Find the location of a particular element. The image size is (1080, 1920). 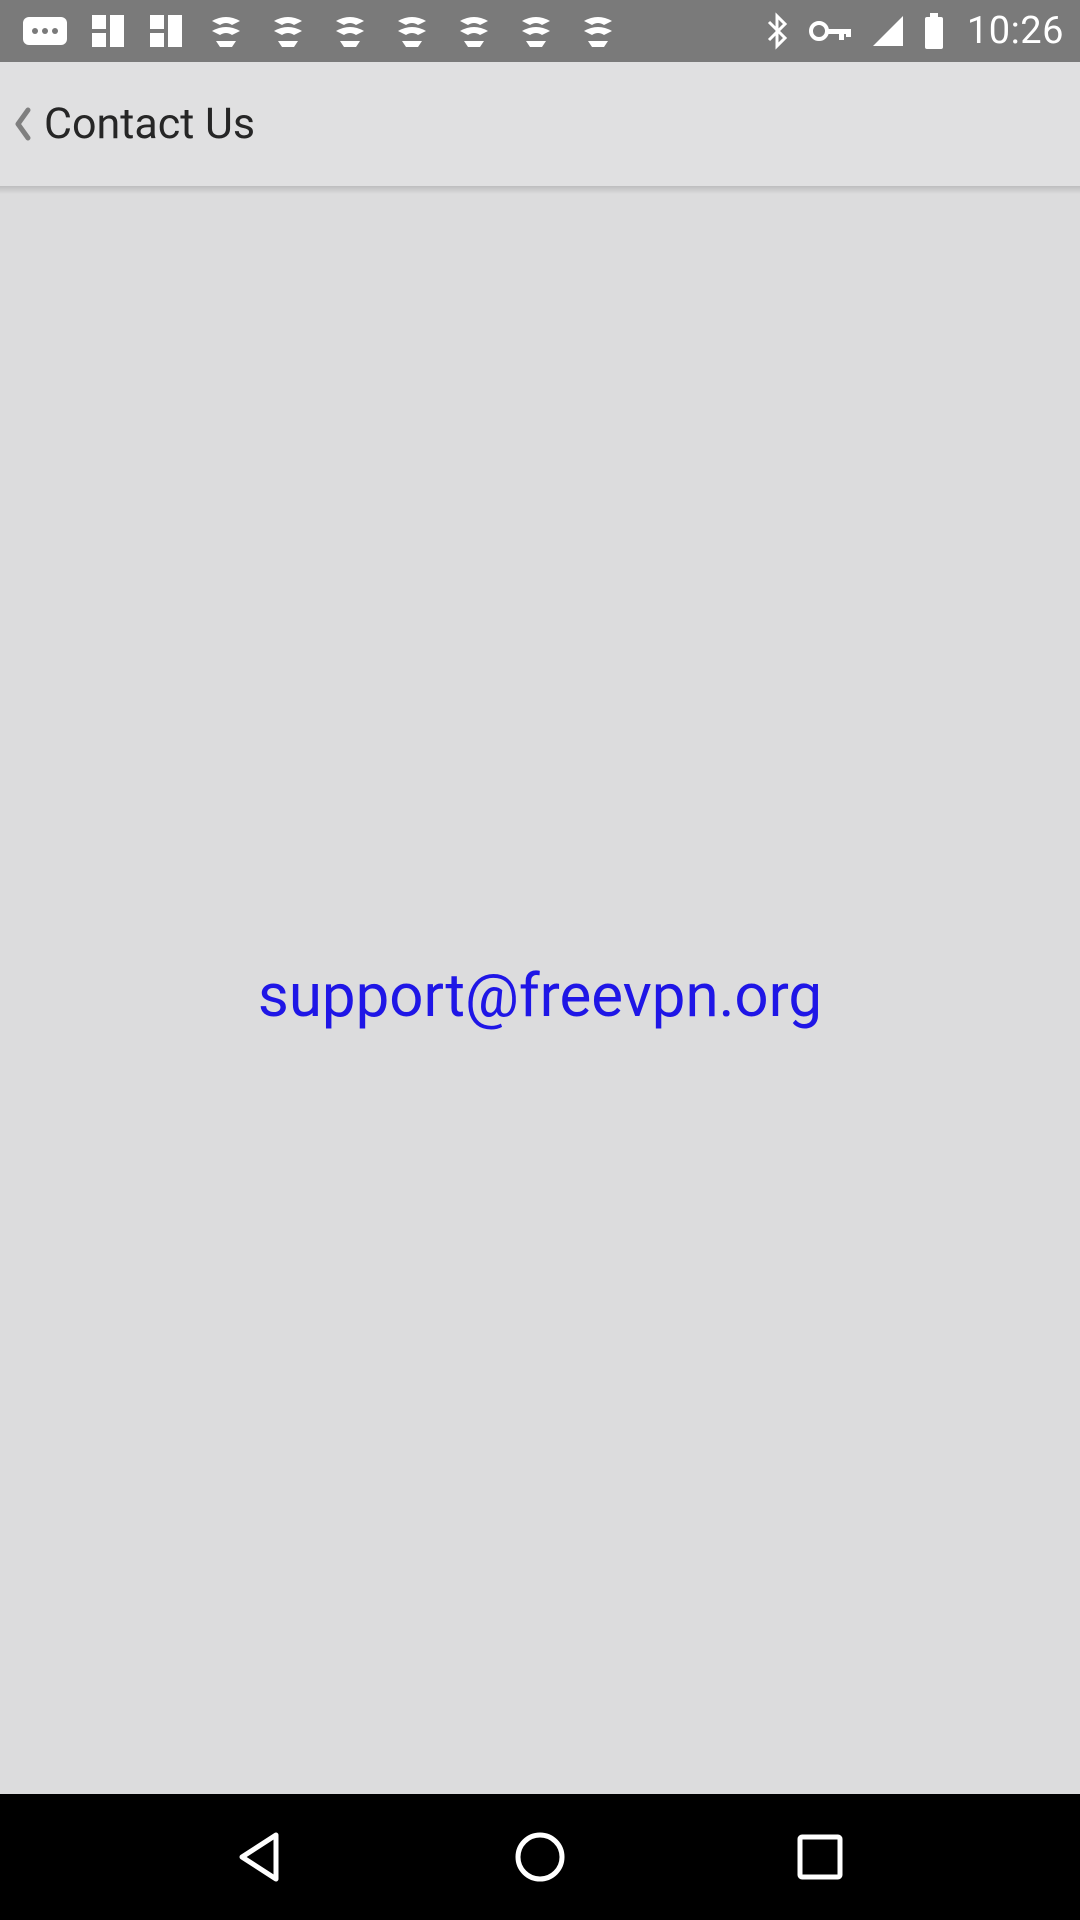

nav-back-button is located at coordinates (260, 1857).